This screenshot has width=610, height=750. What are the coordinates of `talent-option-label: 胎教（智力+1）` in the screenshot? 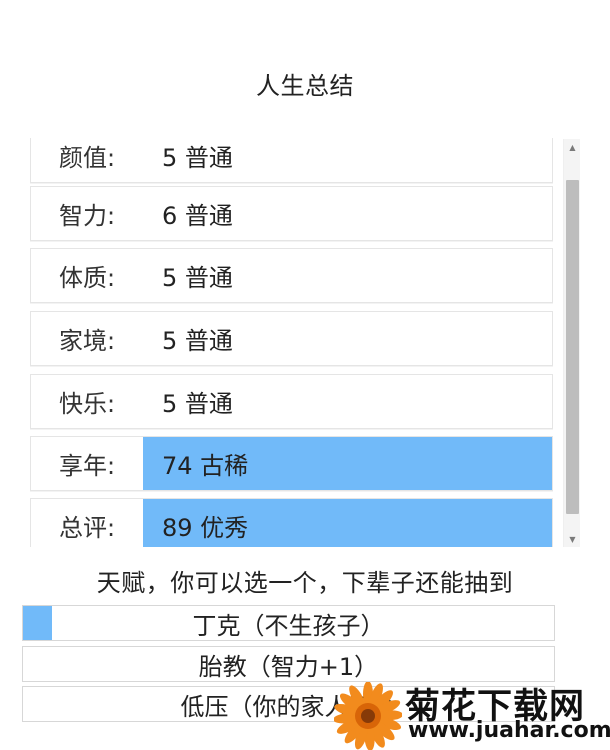 It's located at (288, 666).